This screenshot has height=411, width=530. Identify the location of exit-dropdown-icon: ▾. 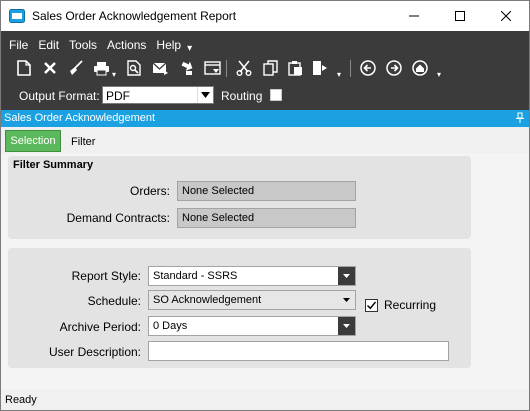
(339, 74).